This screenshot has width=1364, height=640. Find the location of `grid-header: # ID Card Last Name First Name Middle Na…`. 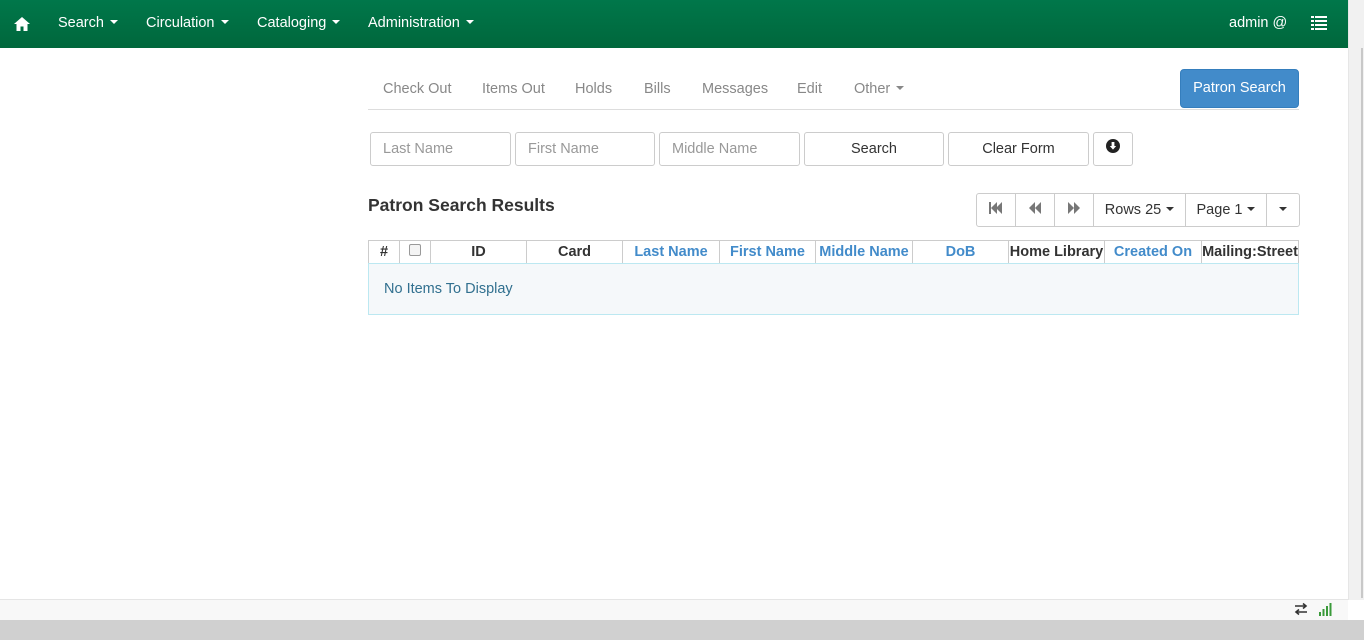

grid-header: # ID Card Last Name First Name Middle Na… is located at coordinates (833, 252).